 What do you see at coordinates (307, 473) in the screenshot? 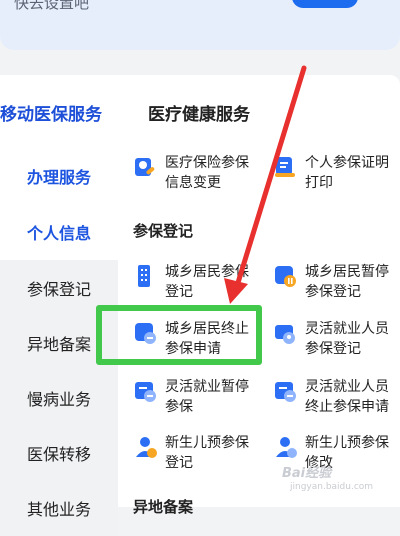
I see `watermark-logo: Bai经验` at bounding box center [307, 473].